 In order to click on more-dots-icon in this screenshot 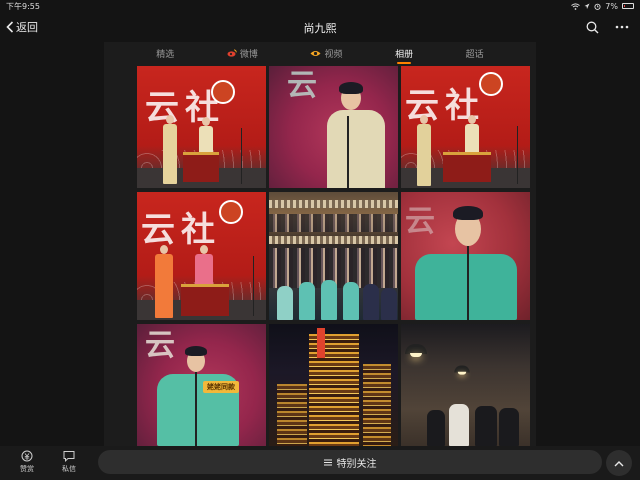, I will do `click(622, 27)`.